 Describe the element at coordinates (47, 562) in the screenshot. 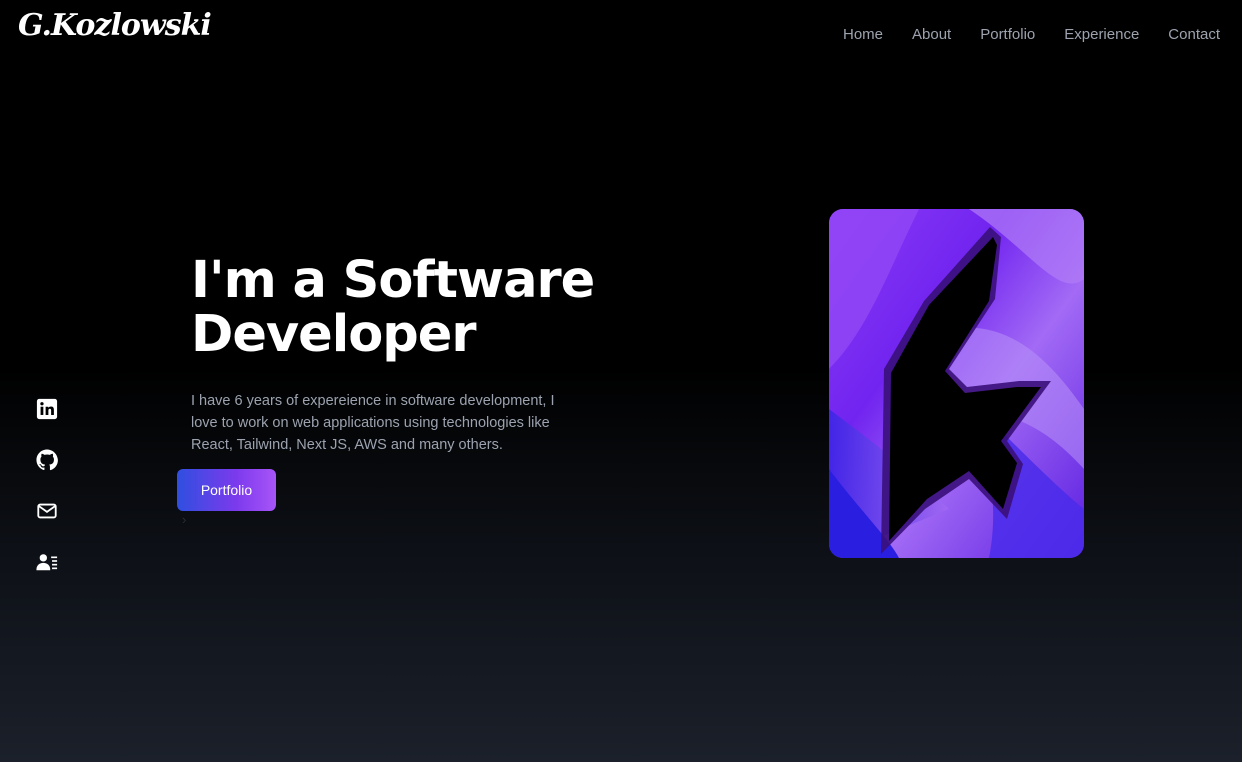

I see `resume-icon` at that location.